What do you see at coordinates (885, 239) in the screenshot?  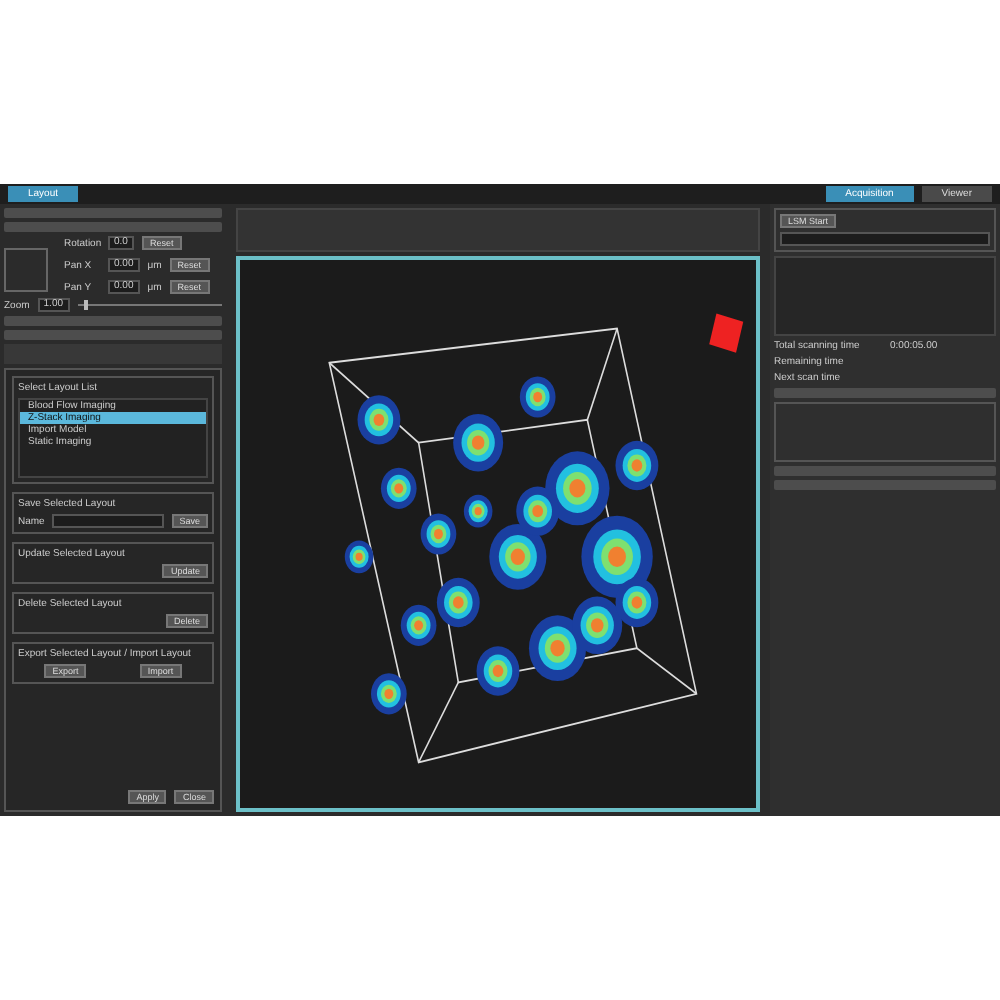 I see `path-field` at bounding box center [885, 239].